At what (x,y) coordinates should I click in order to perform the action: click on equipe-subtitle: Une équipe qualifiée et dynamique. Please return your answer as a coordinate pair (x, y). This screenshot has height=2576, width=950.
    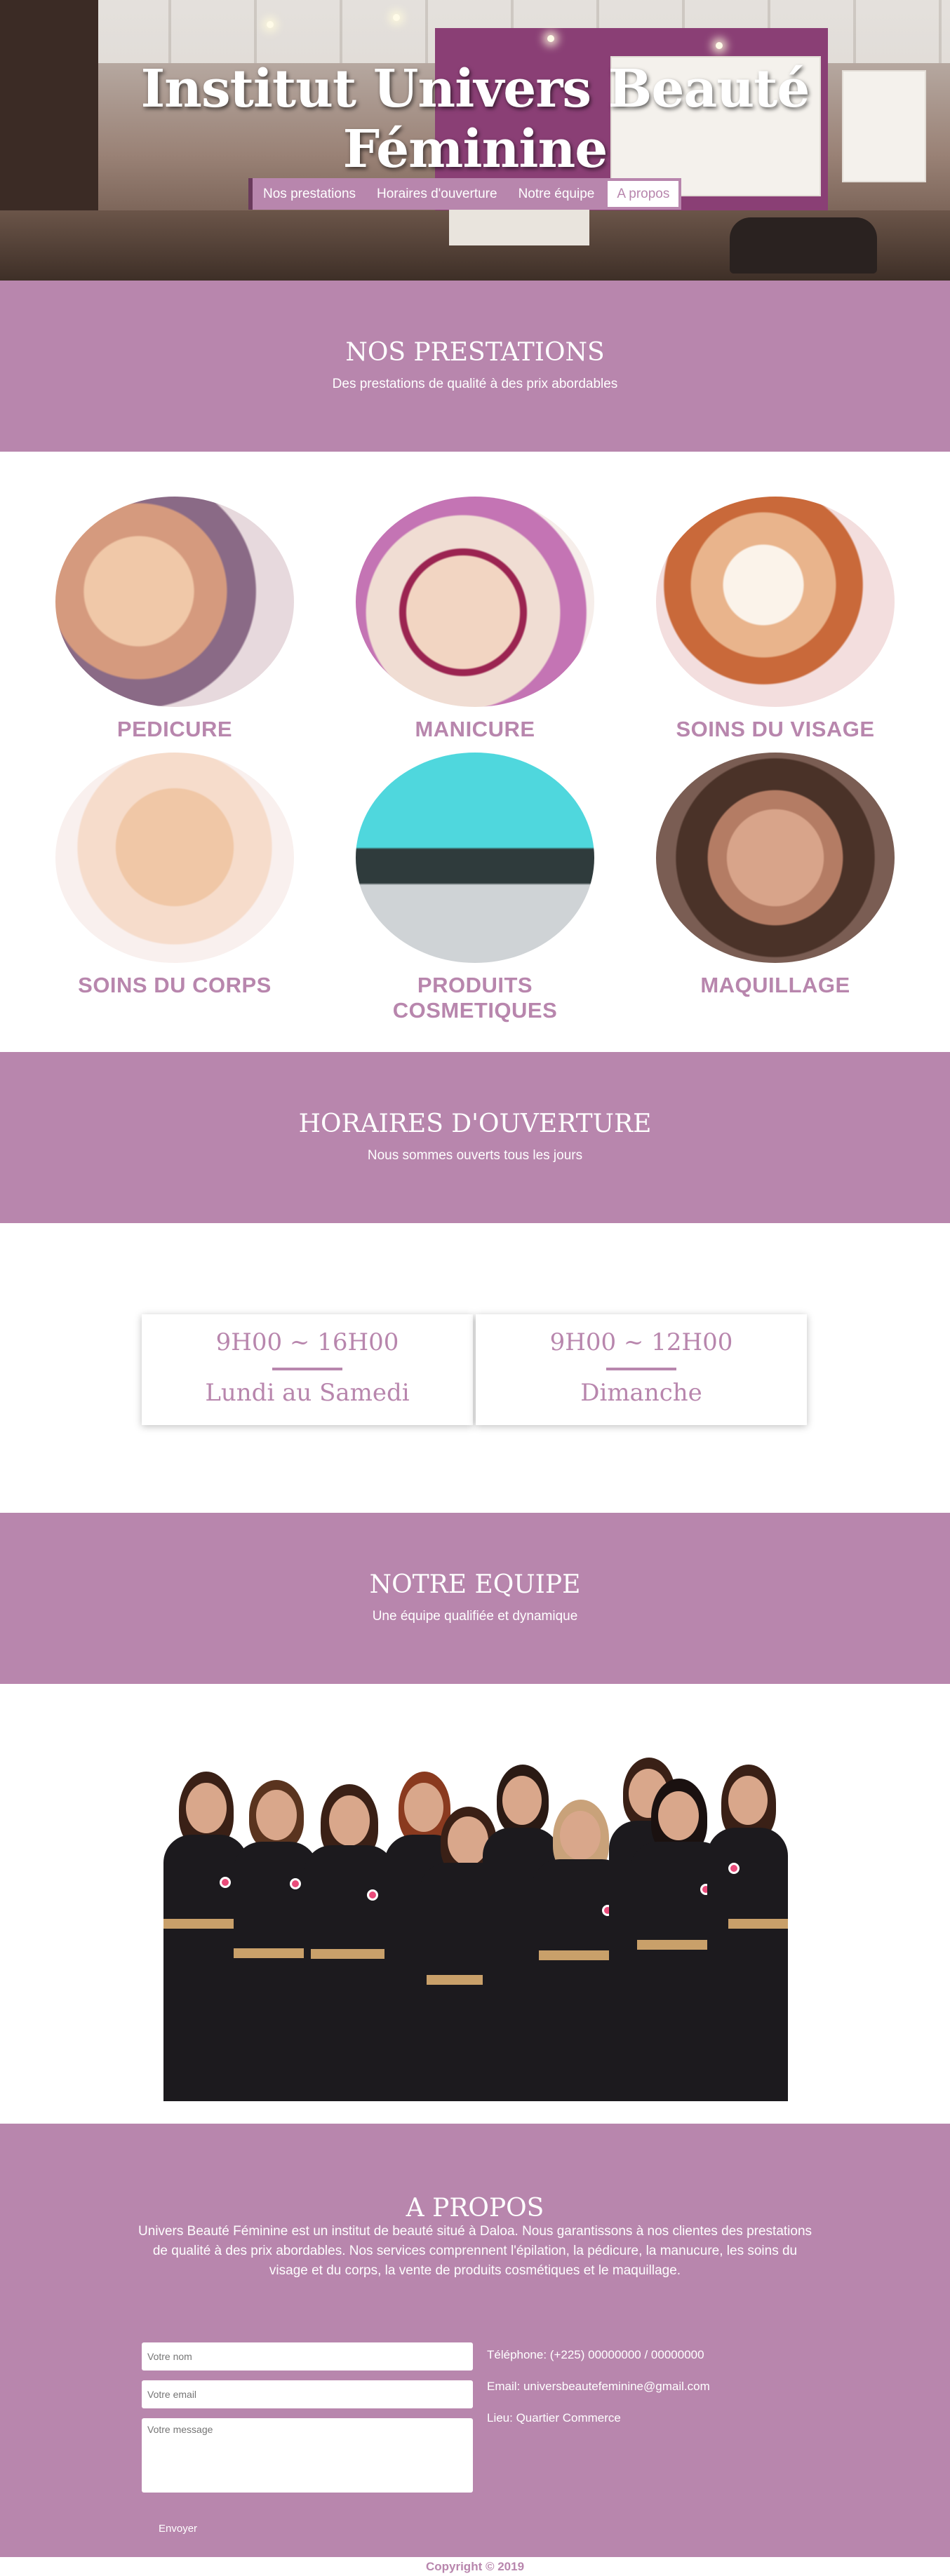
    Looking at the image, I should click on (475, 1616).